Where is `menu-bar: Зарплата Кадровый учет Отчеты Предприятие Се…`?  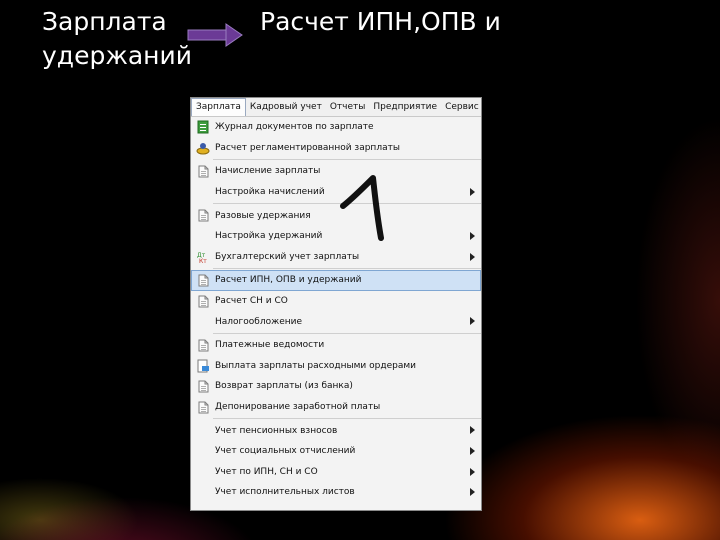 menu-bar: Зарплата Кадровый учет Отчеты Предприятие Се… is located at coordinates (336, 107).